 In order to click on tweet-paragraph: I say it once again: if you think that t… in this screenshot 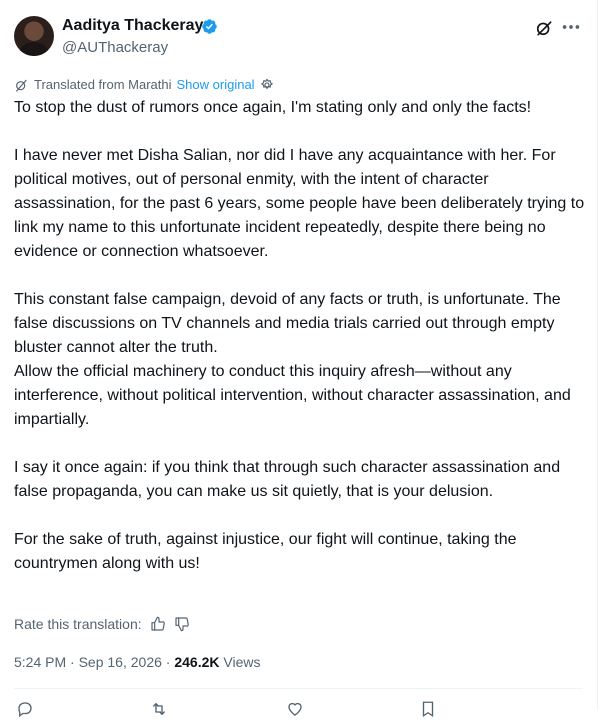, I will do `click(289, 479)`.